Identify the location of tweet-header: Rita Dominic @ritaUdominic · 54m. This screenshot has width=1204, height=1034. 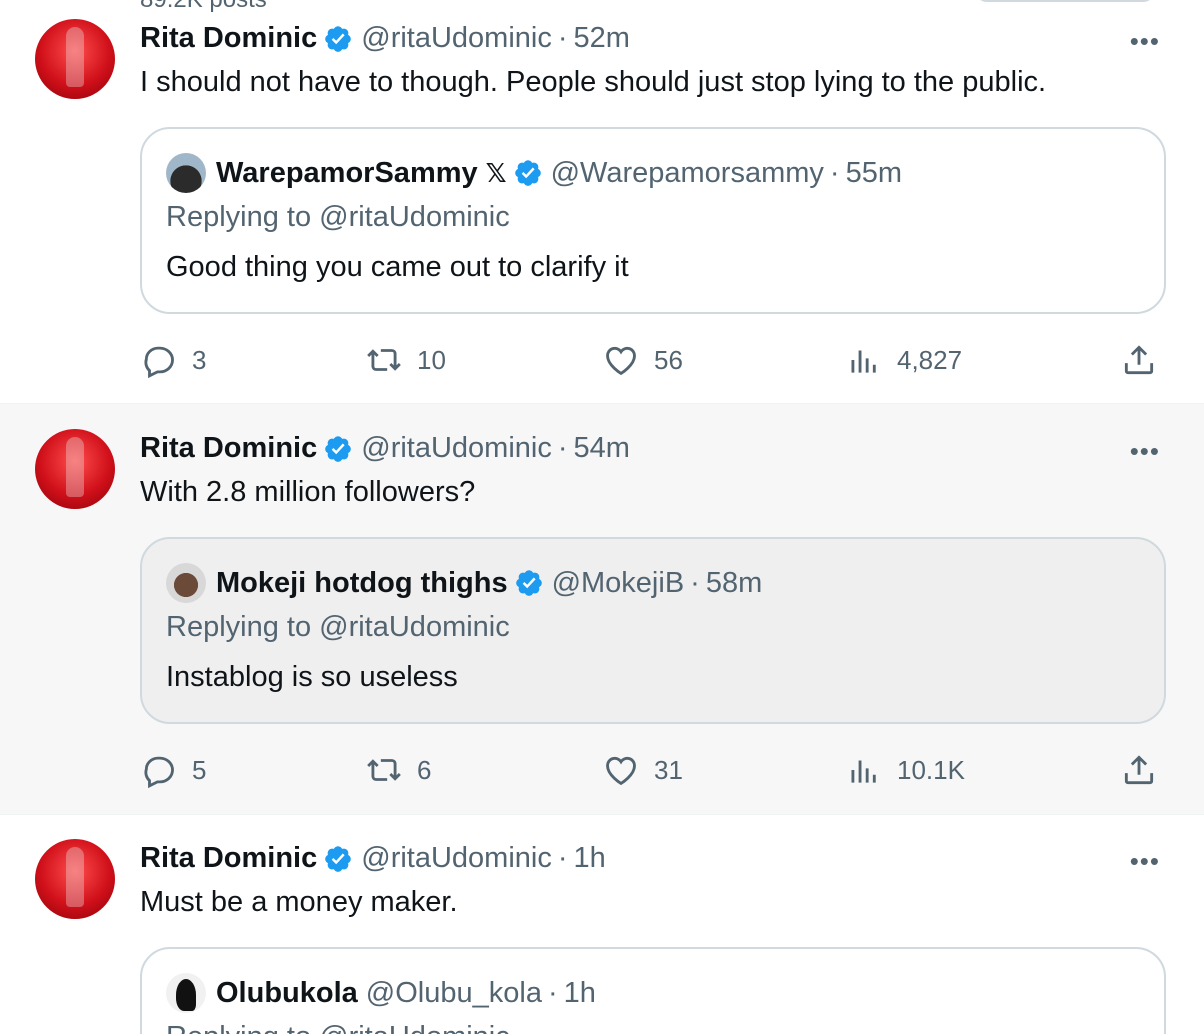
(385, 448).